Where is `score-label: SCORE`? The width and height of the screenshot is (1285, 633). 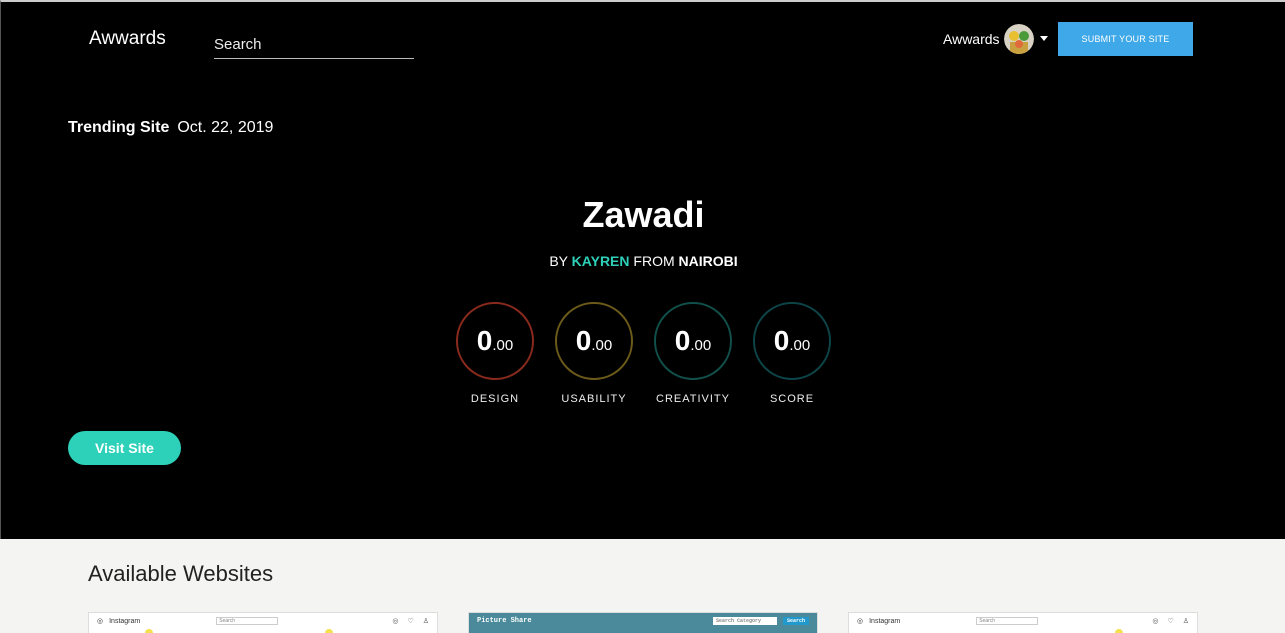
score-label: SCORE is located at coordinates (792, 399).